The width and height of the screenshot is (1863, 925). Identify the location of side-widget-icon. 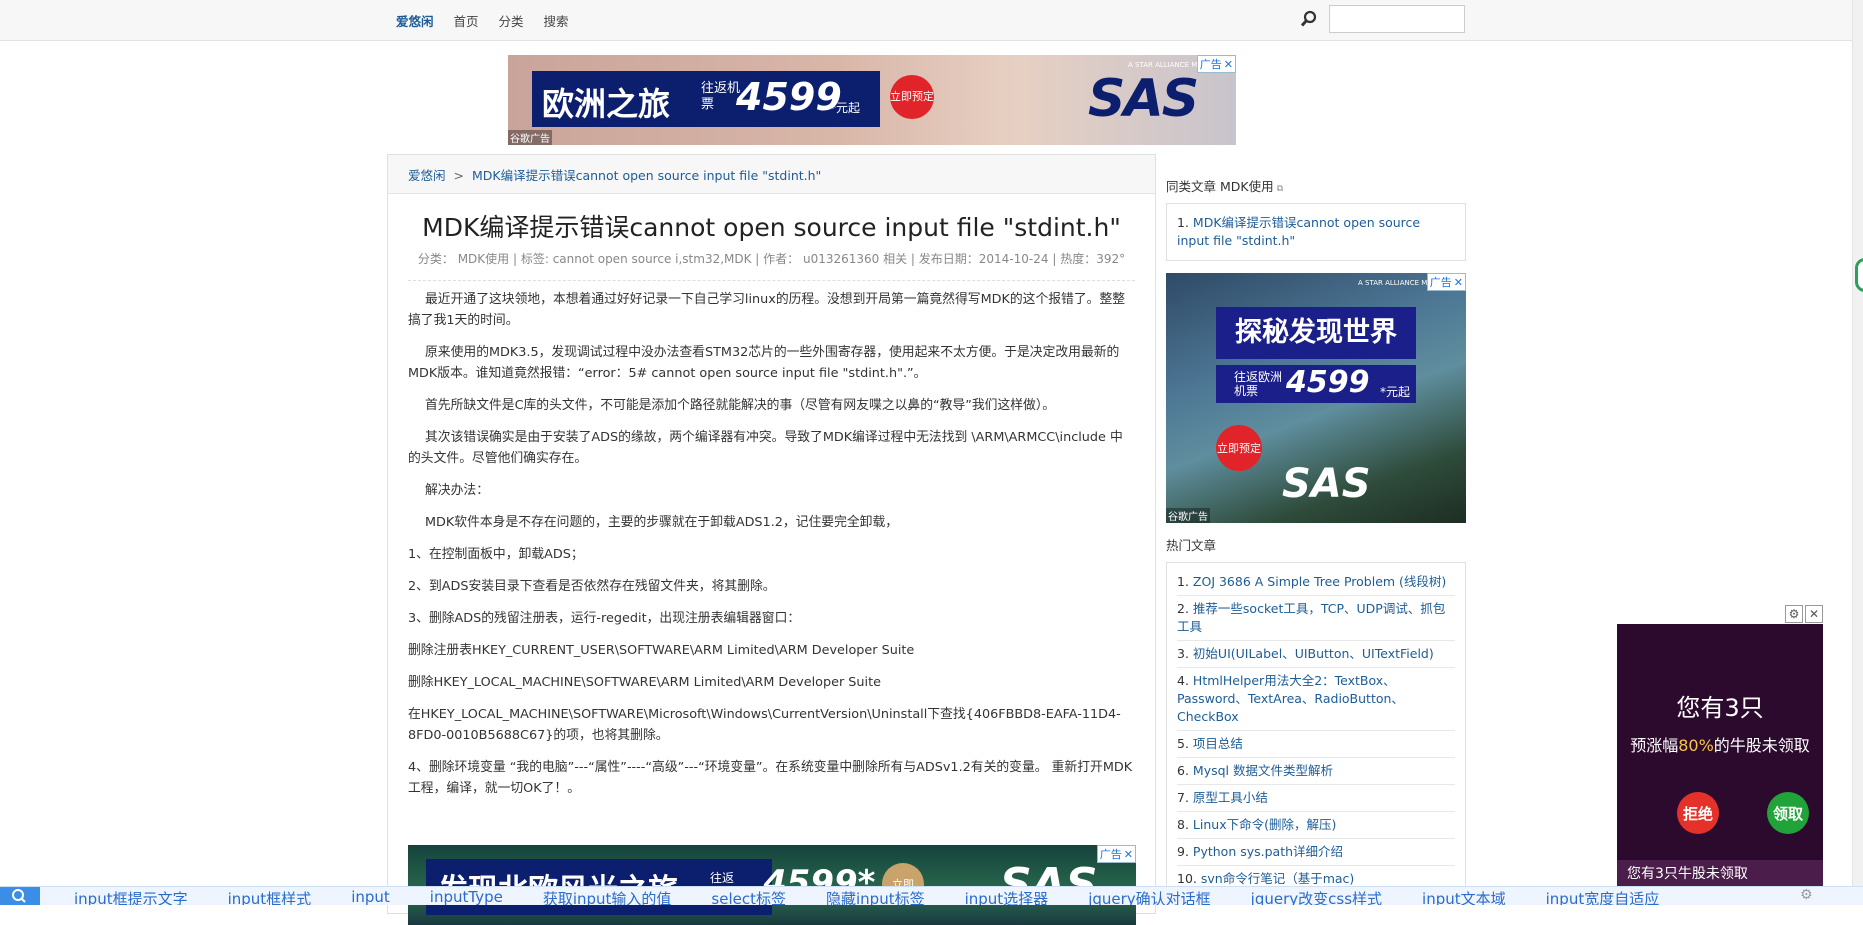
(1859, 275).